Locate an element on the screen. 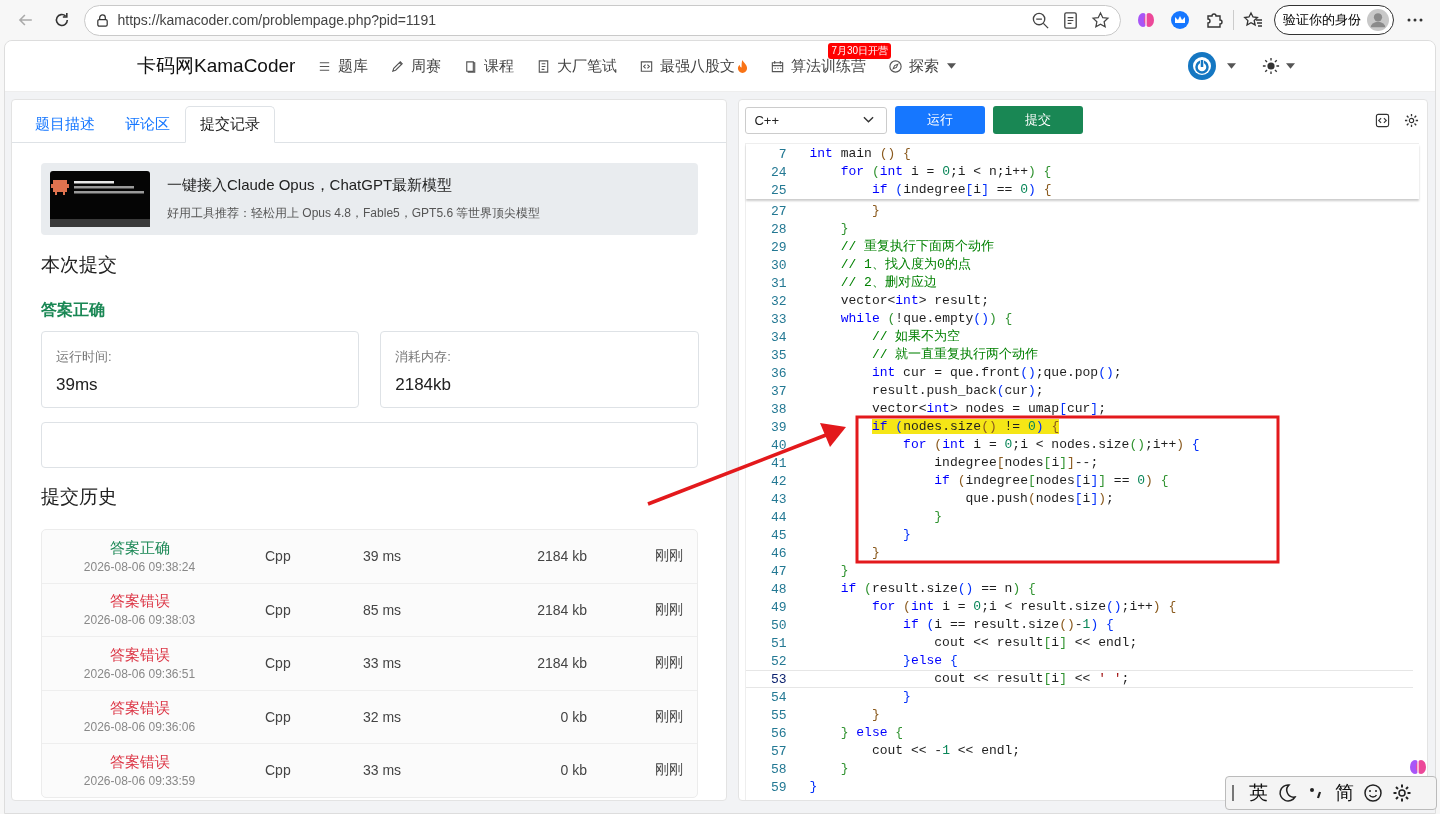 This screenshot has width=1440, height=814. line-number: 36 is located at coordinates (778, 373).